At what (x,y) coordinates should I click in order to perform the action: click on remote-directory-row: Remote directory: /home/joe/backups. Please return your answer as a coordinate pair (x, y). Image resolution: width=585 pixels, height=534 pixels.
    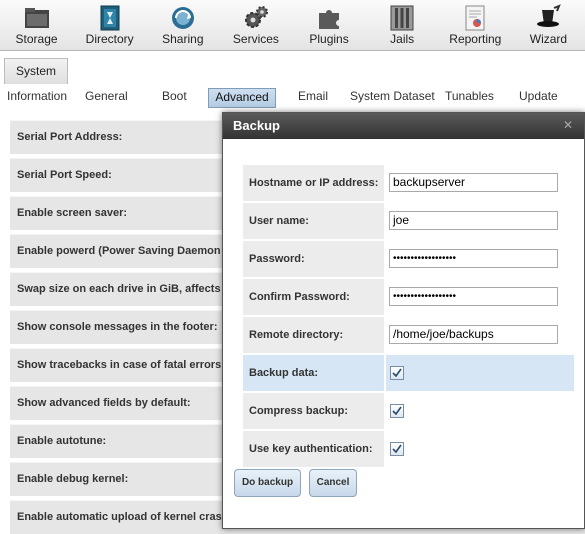
    Looking at the image, I should click on (408, 335).